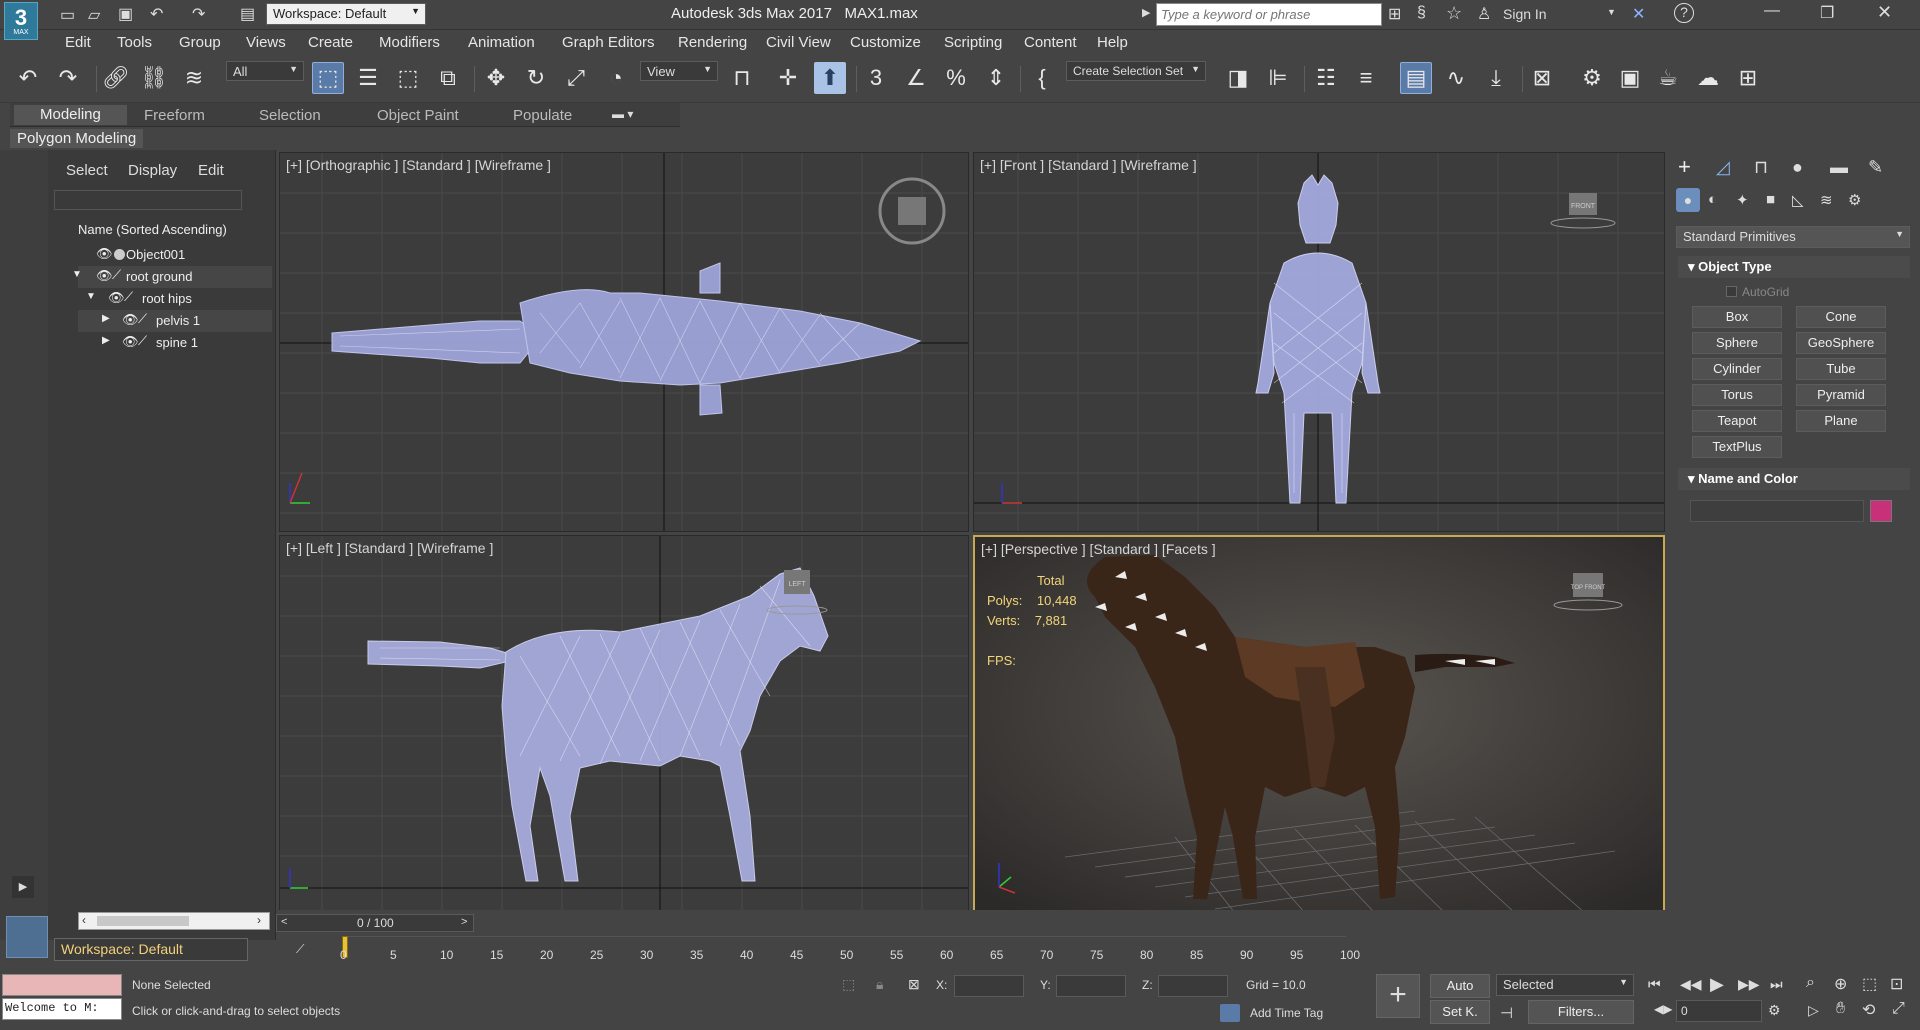  What do you see at coordinates (1737, 317) in the screenshot?
I see `box-button: Box` at bounding box center [1737, 317].